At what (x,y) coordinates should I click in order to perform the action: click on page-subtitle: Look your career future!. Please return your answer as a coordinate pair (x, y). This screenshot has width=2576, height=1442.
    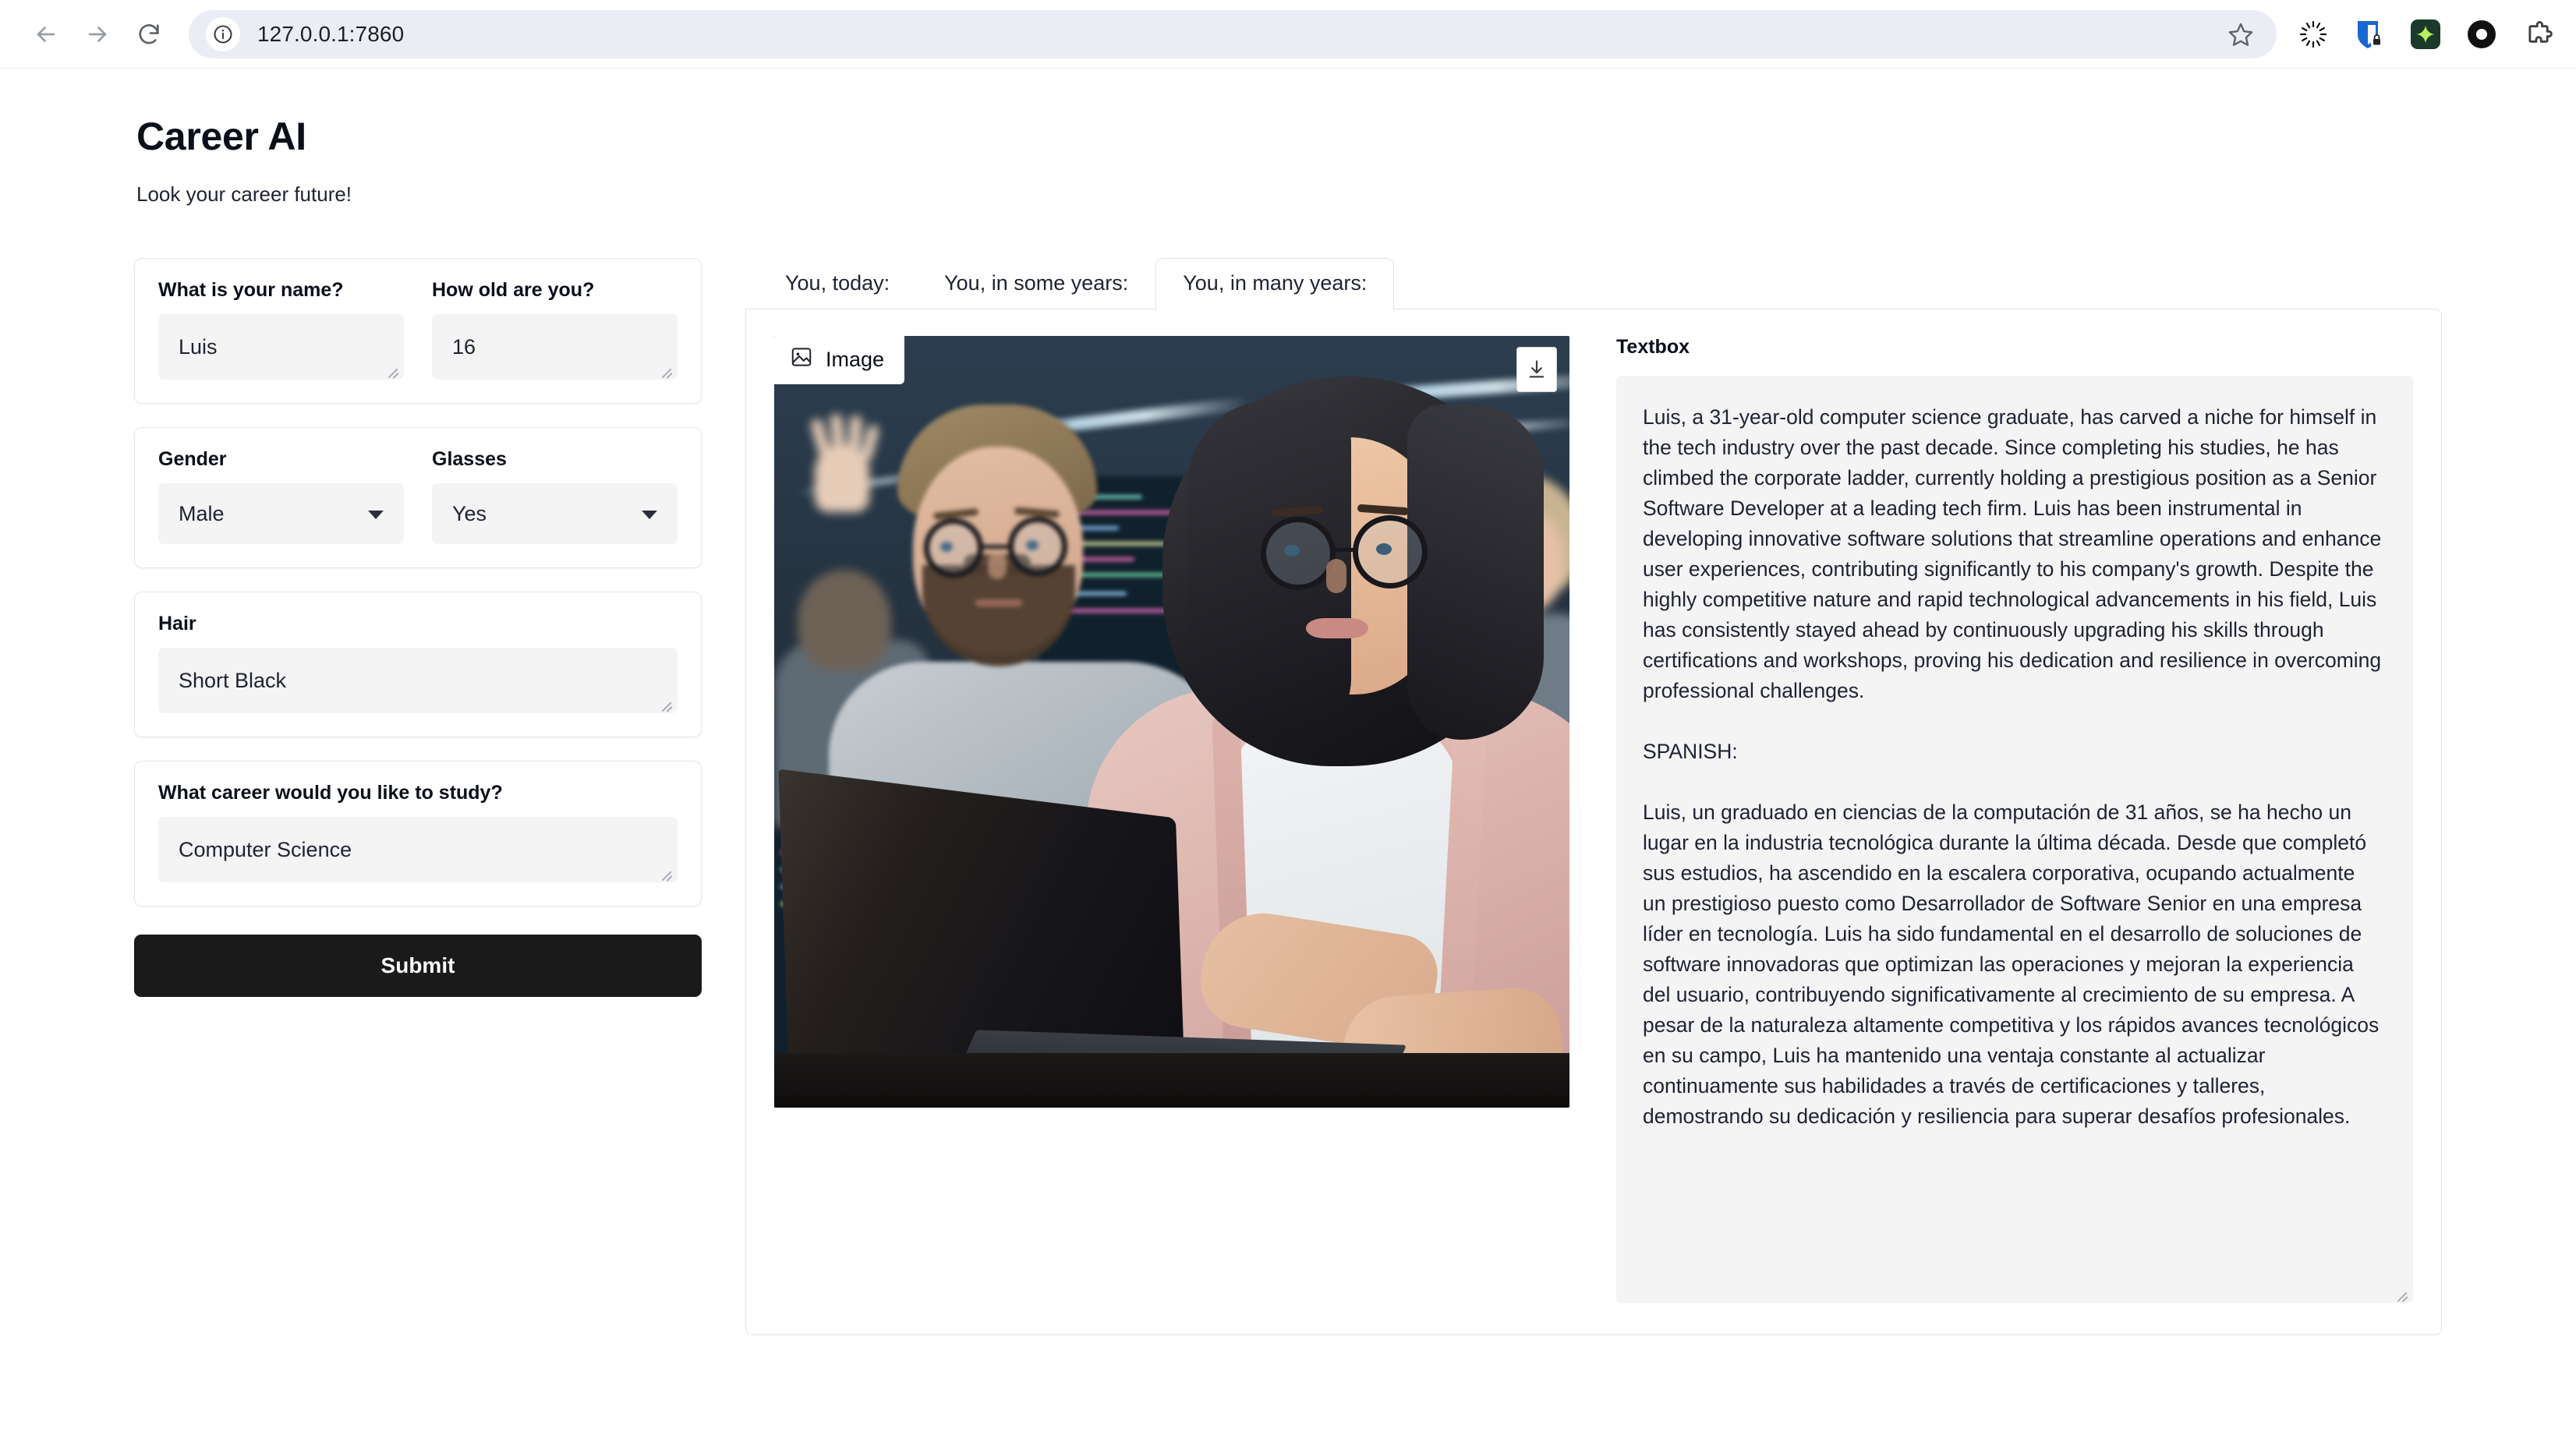
    Looking at the image, I should click on (244, 194).